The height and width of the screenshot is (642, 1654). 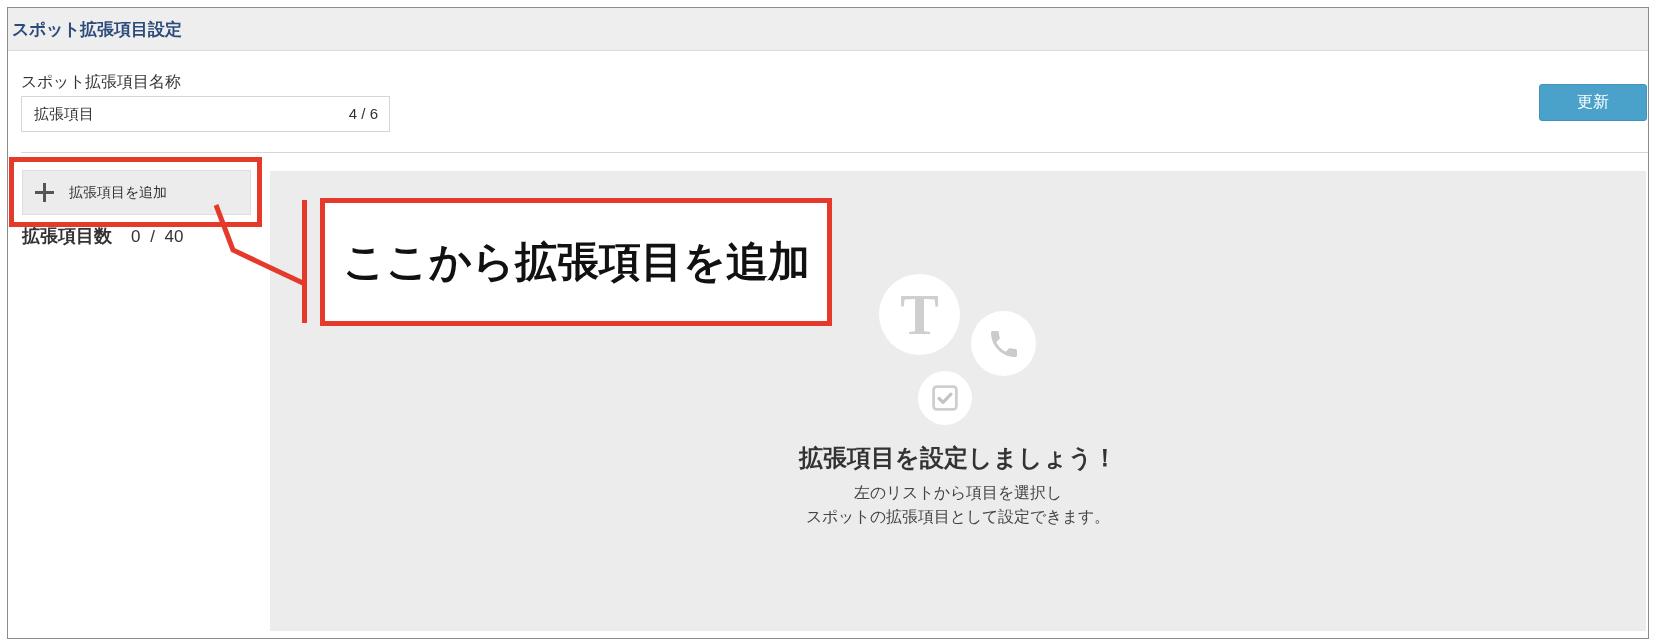 I want to click on item-count-value: 0 / 40, so click(x=157, y=237).